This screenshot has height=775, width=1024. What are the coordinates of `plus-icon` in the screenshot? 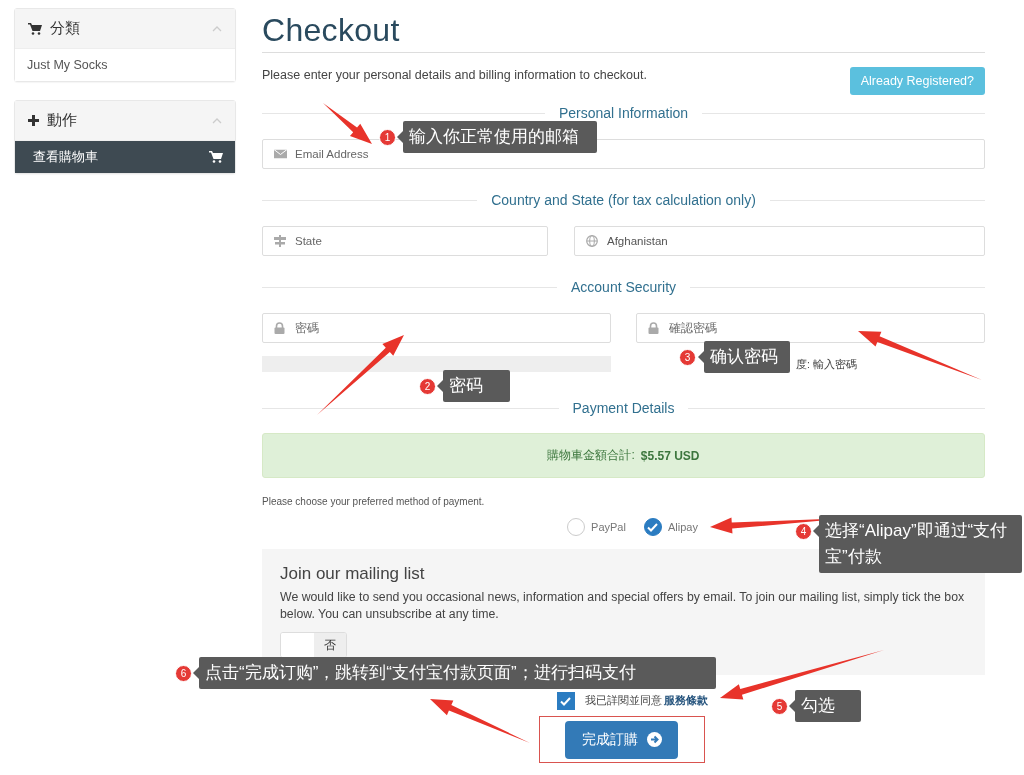 It's located at (33, 120).